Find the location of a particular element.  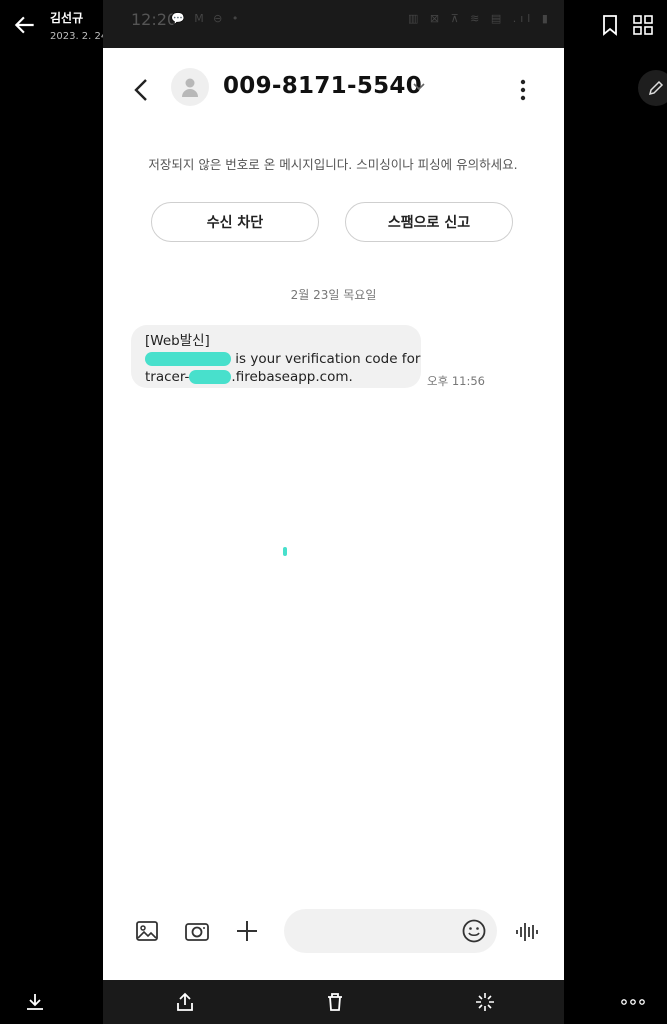

message-line-2-text: is your verification code for is located at coordinates (328, 359).